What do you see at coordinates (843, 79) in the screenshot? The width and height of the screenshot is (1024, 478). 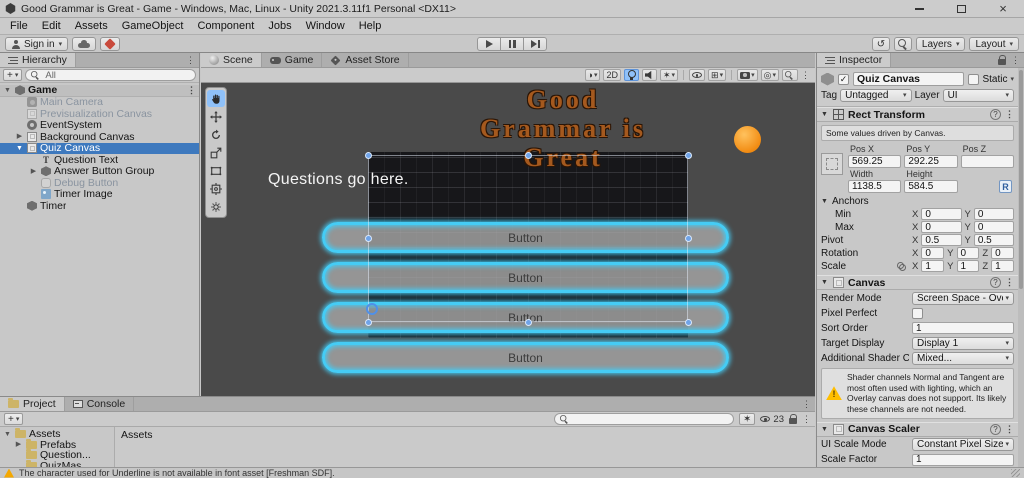 I see `active-checkbox: ✓` at bounding box center [843, 79].